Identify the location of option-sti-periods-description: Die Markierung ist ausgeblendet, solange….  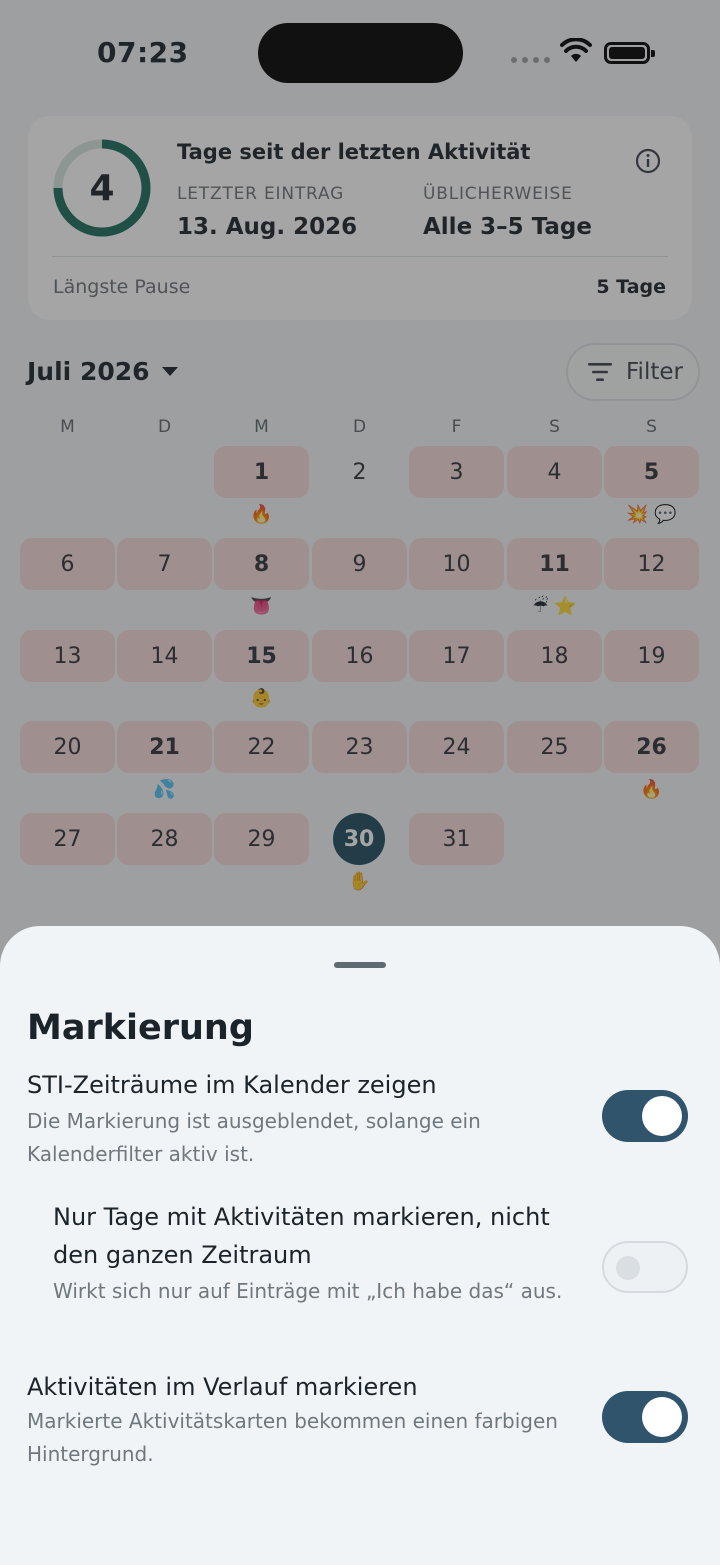
(254, 1137).